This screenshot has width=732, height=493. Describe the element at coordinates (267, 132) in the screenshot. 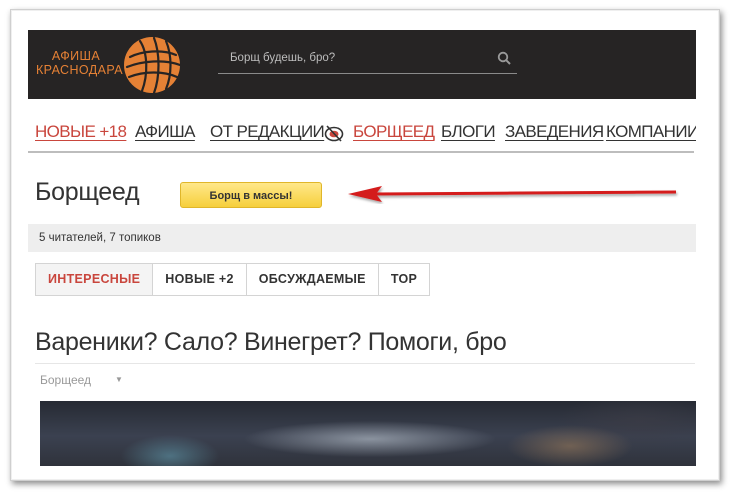

I see `nav-item-editorial: ОТ РЕДАКЦИИ` at that location.